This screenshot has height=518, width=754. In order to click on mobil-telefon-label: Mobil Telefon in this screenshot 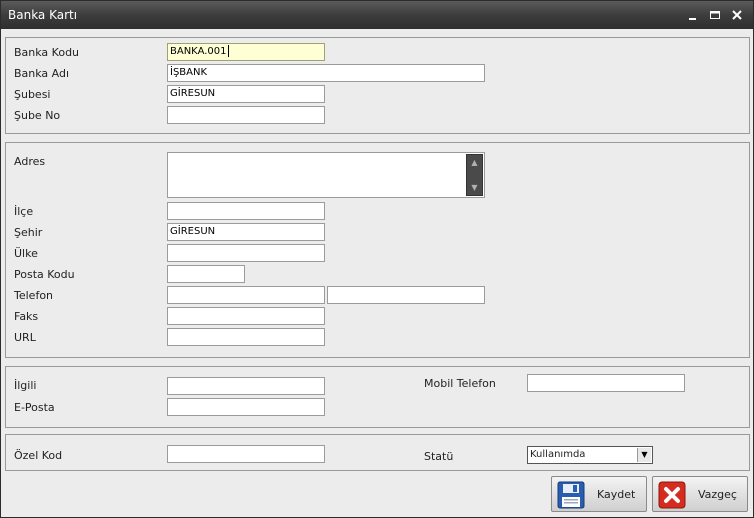, I will do `click(460, 383)`.